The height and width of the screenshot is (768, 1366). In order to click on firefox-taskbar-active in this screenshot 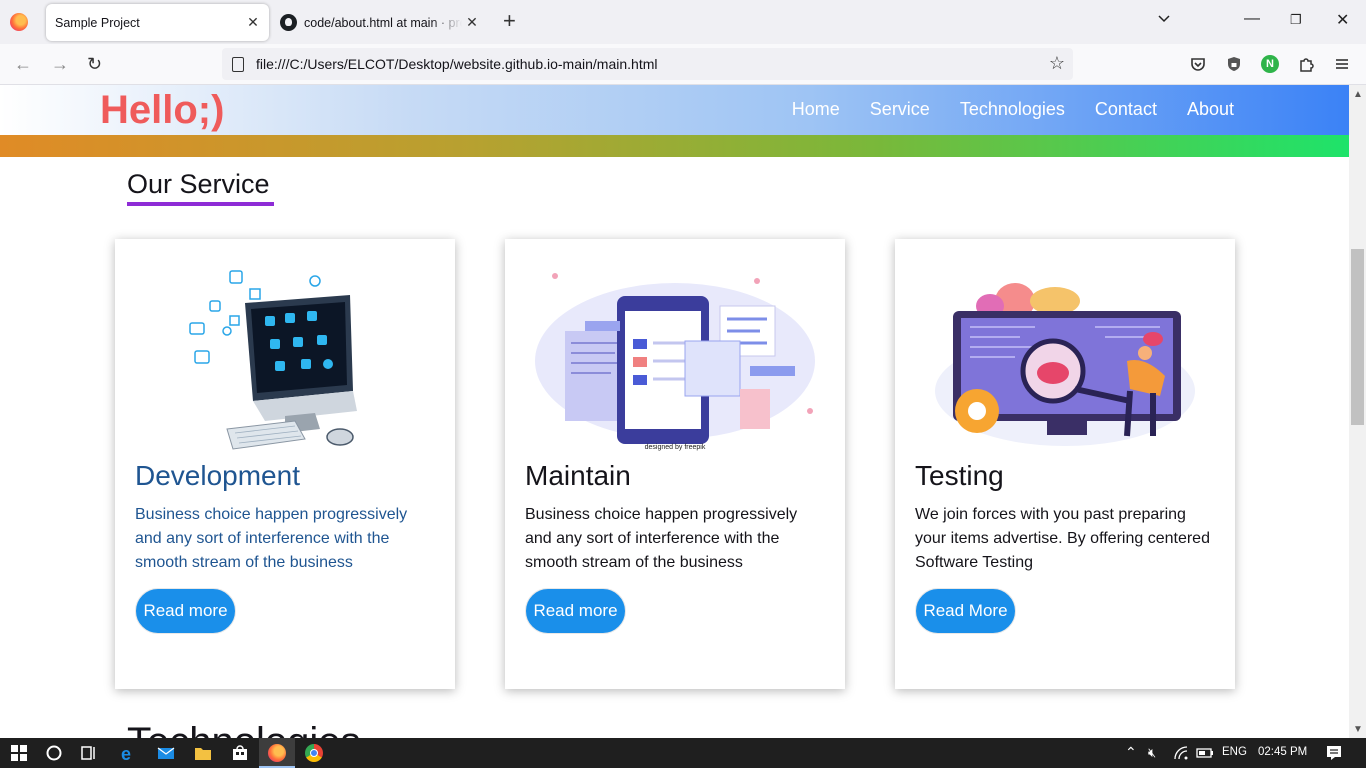, I will do `click(277, 753)`.